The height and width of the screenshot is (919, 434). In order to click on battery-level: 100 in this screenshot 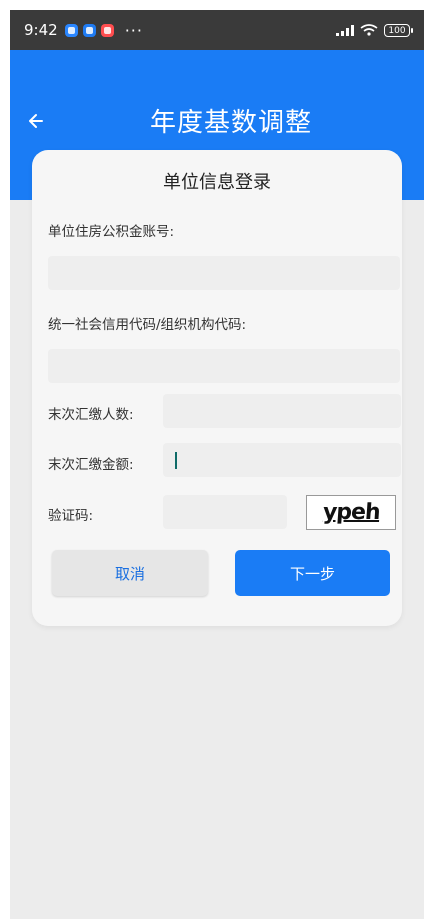, I will do `click(397, 30)`.